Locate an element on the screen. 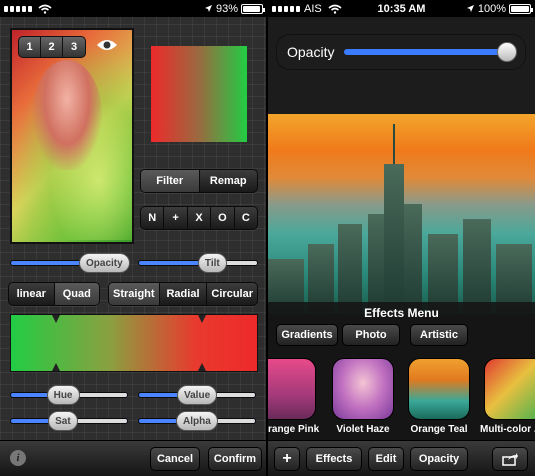 The image size is (535, 476). building-spire is located at coordinates (394, 144).